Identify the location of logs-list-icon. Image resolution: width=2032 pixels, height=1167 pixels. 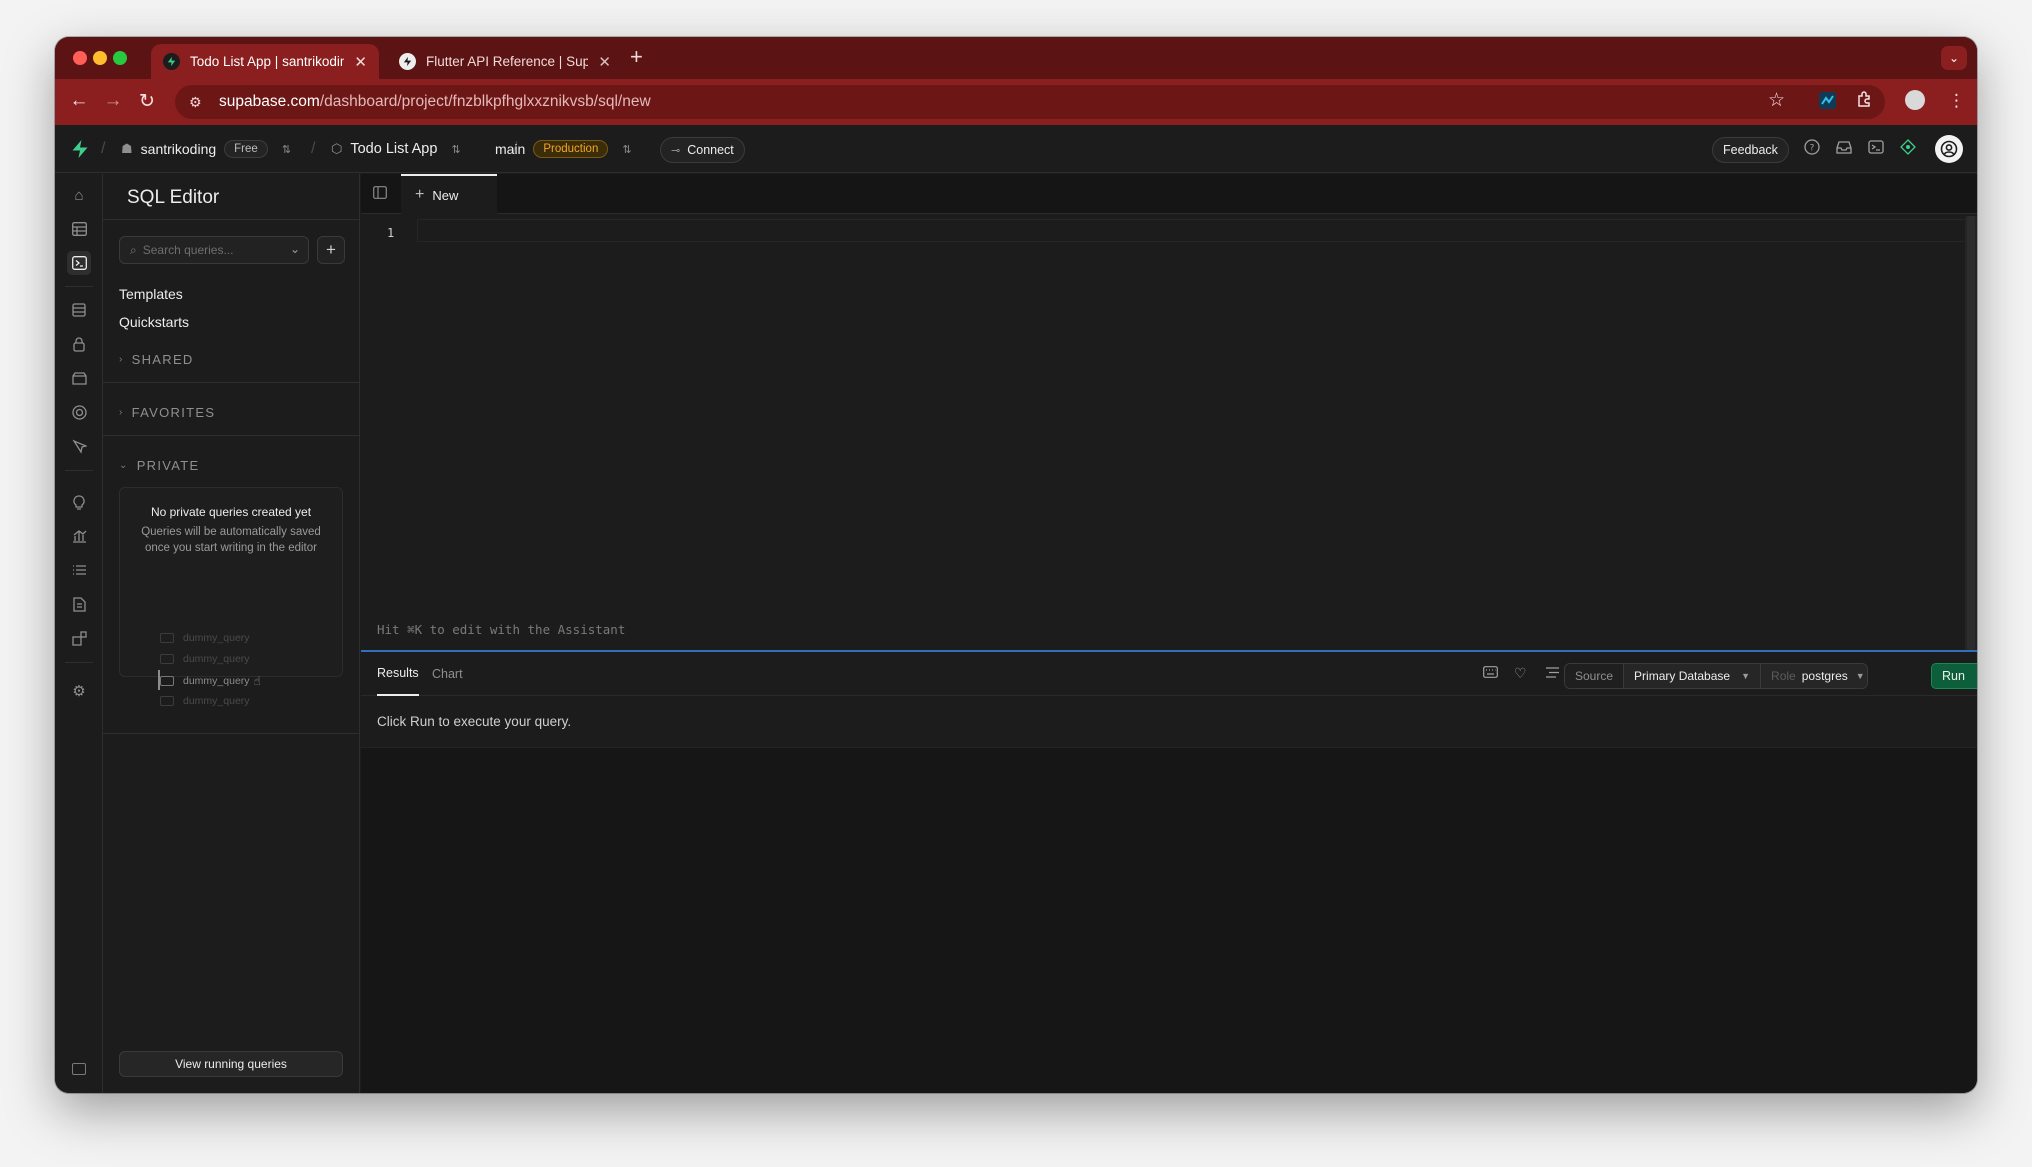
(79, 570).